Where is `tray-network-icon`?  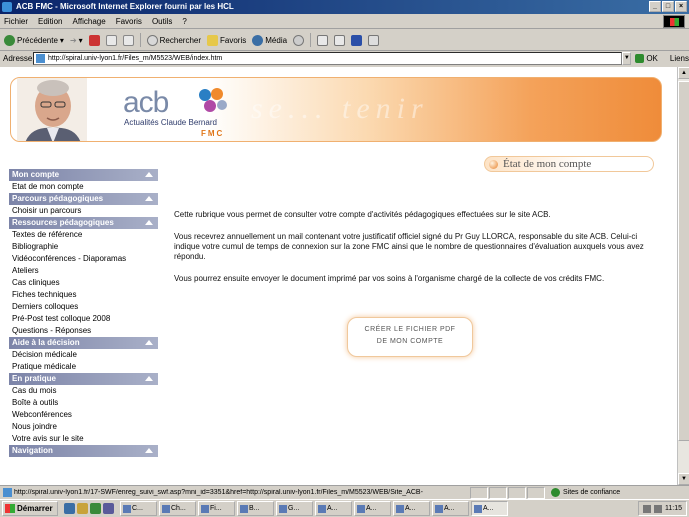 tray-network-icon is located at coordinates (647, 508).